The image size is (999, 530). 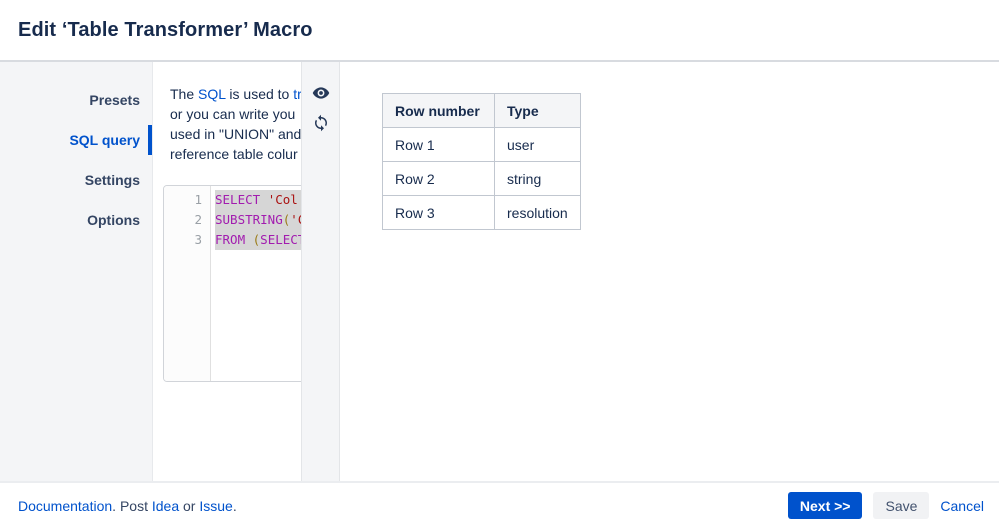 I want to click on code-token-keyword: SUBSTRING, so click(x=249, y=219).